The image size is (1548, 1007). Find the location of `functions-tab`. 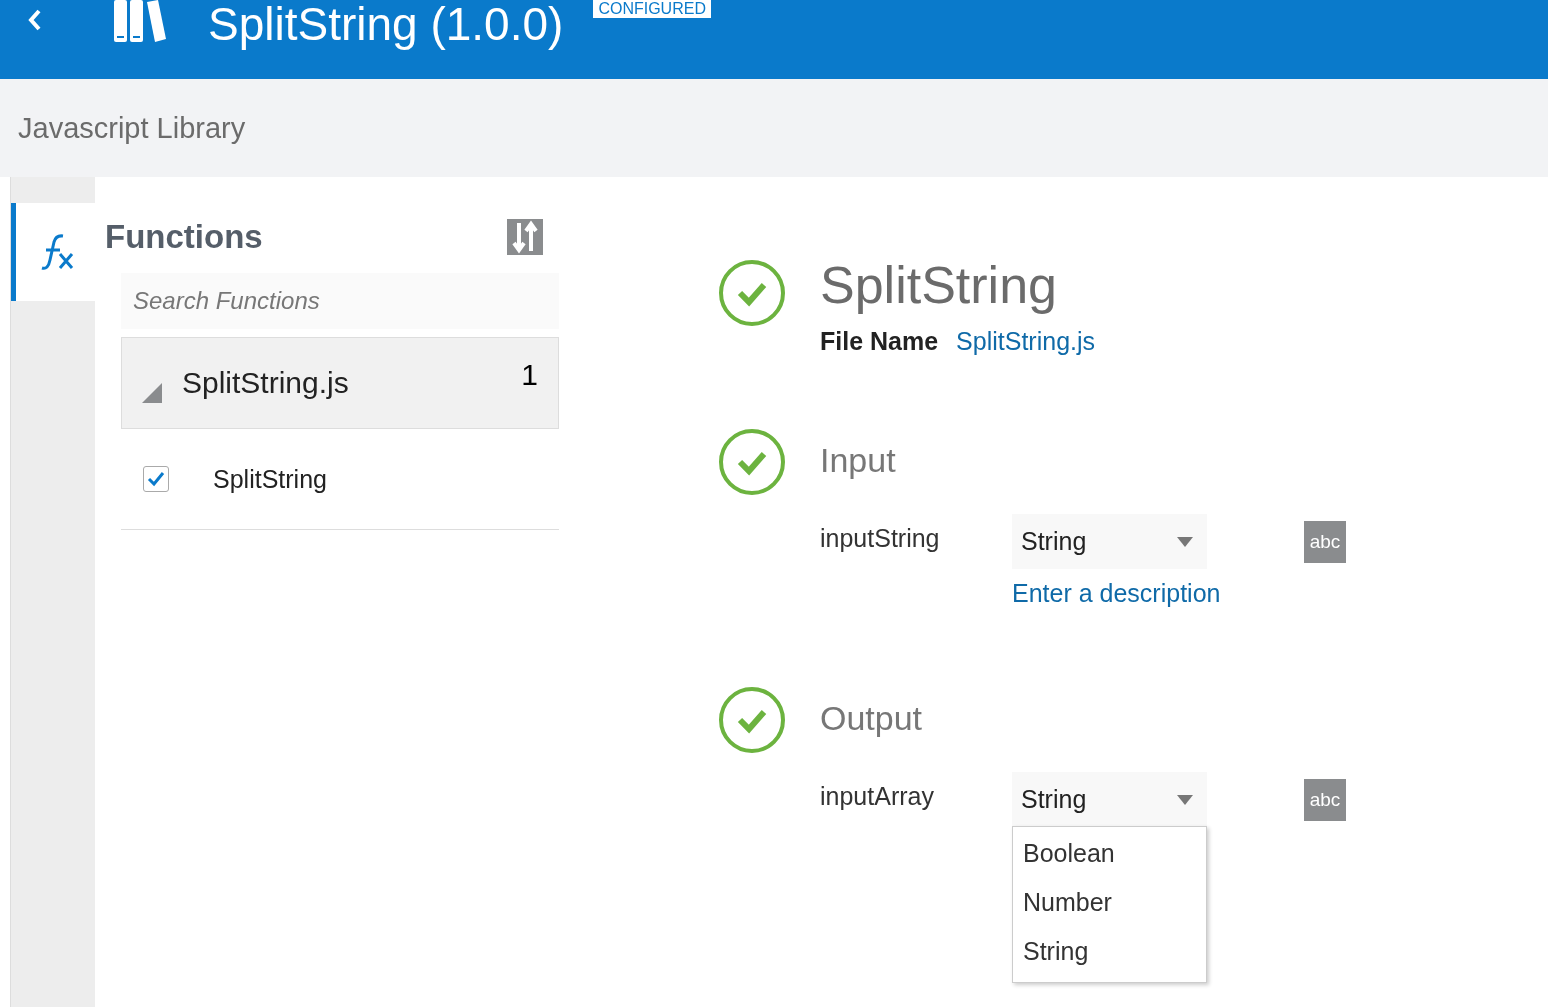

functions-tab is located at coordinates (53, 252).